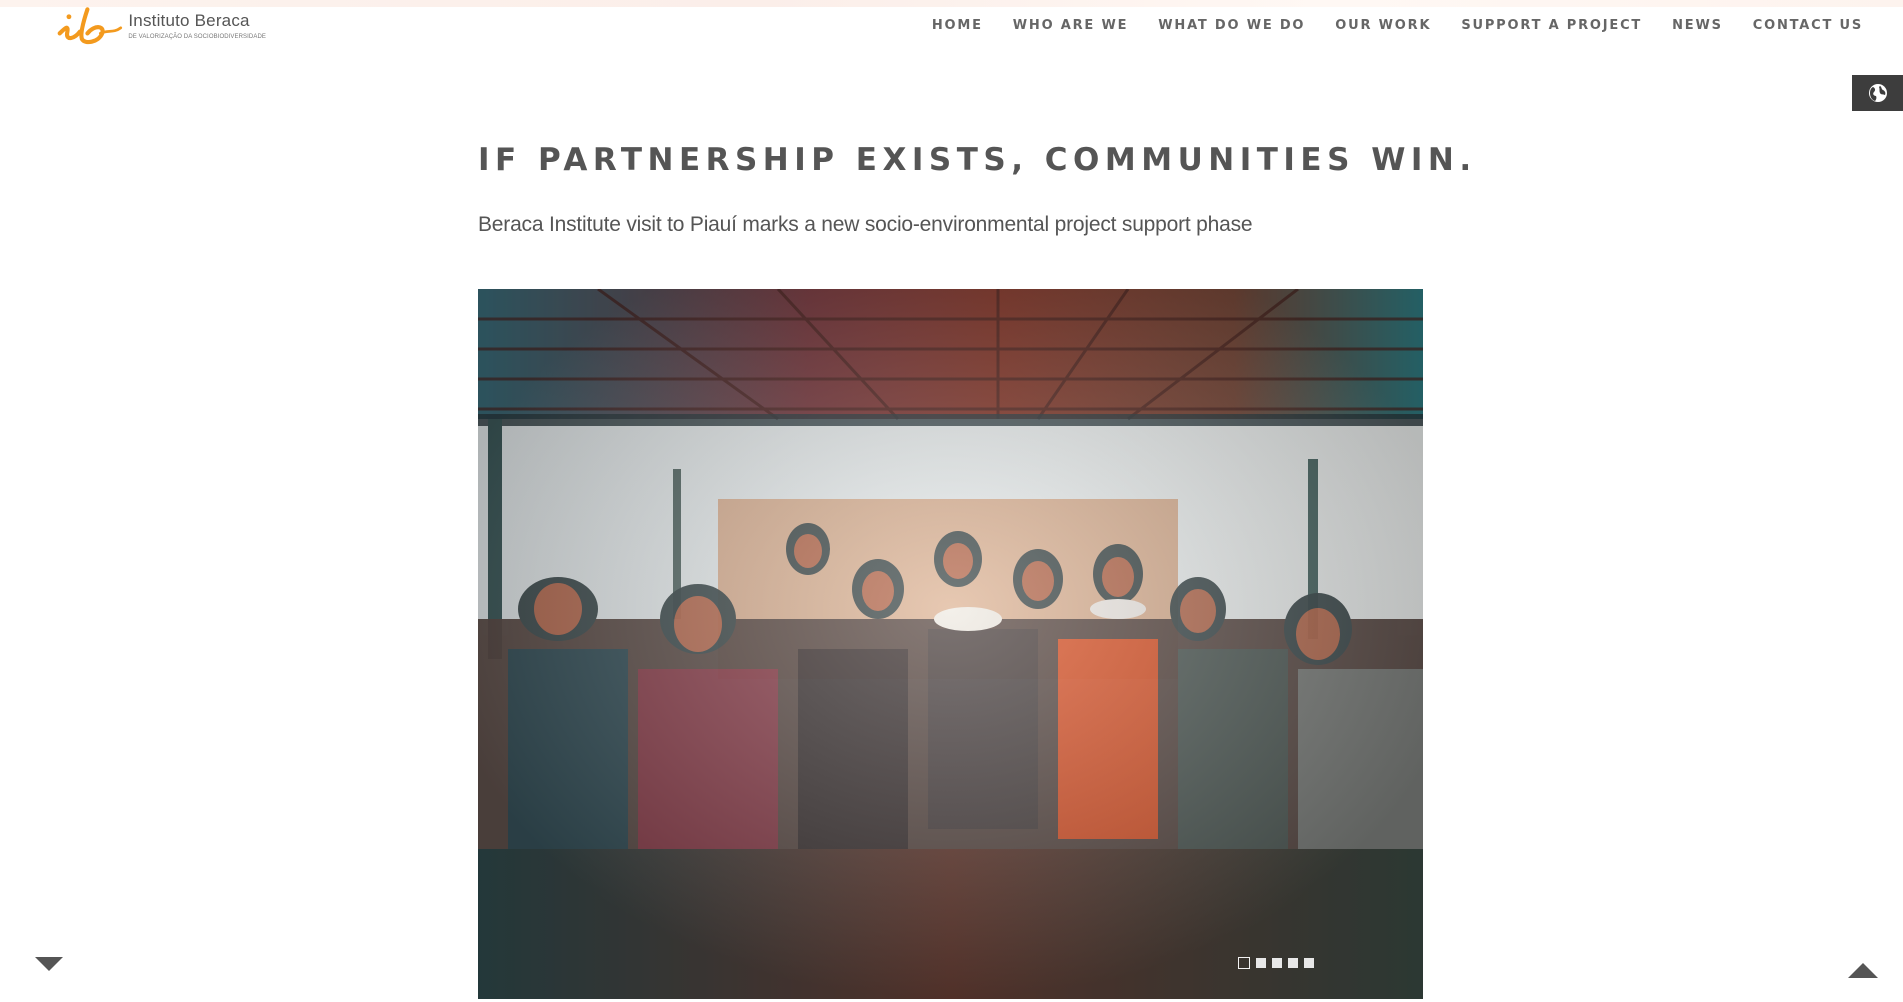 This screenshot has height=1002, width=1903. I want to click on ib-logo-icon, so click(90, 26).